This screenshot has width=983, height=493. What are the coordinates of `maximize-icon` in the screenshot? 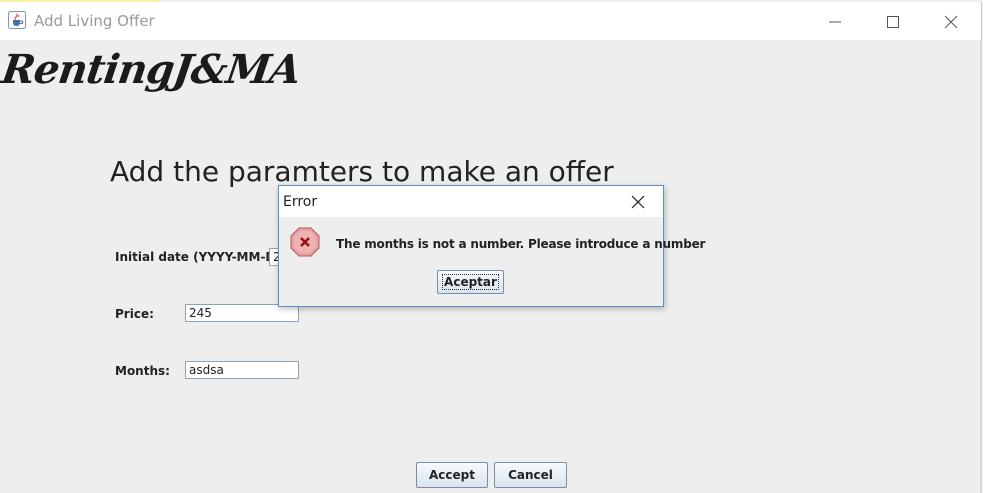 It's located at (893, 22).